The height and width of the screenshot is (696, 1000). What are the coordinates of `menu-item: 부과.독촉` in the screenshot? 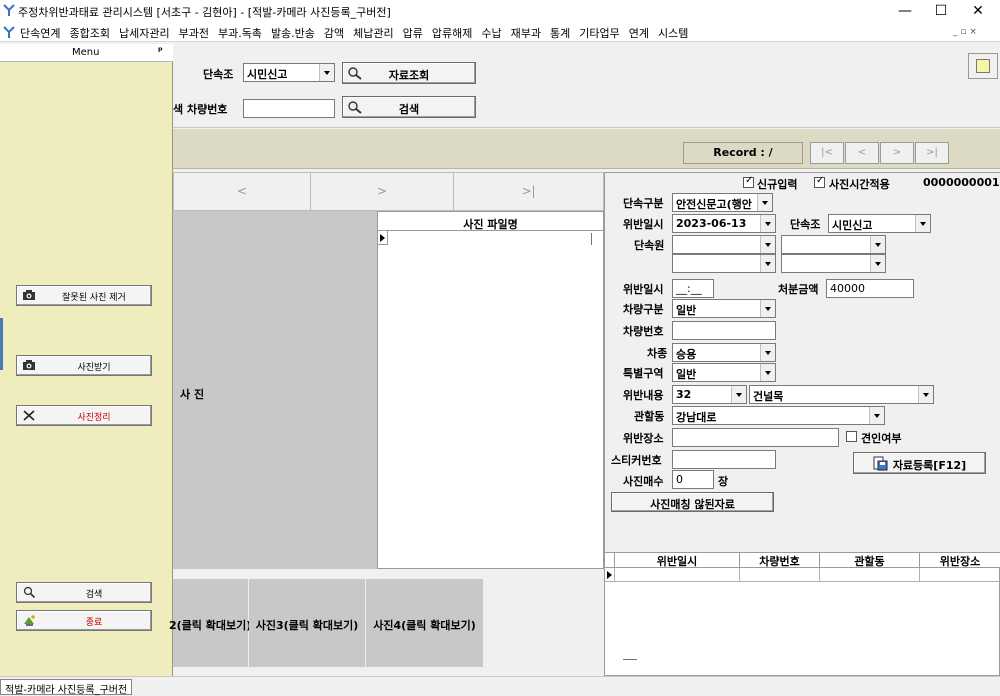 It's located at (240, 33).